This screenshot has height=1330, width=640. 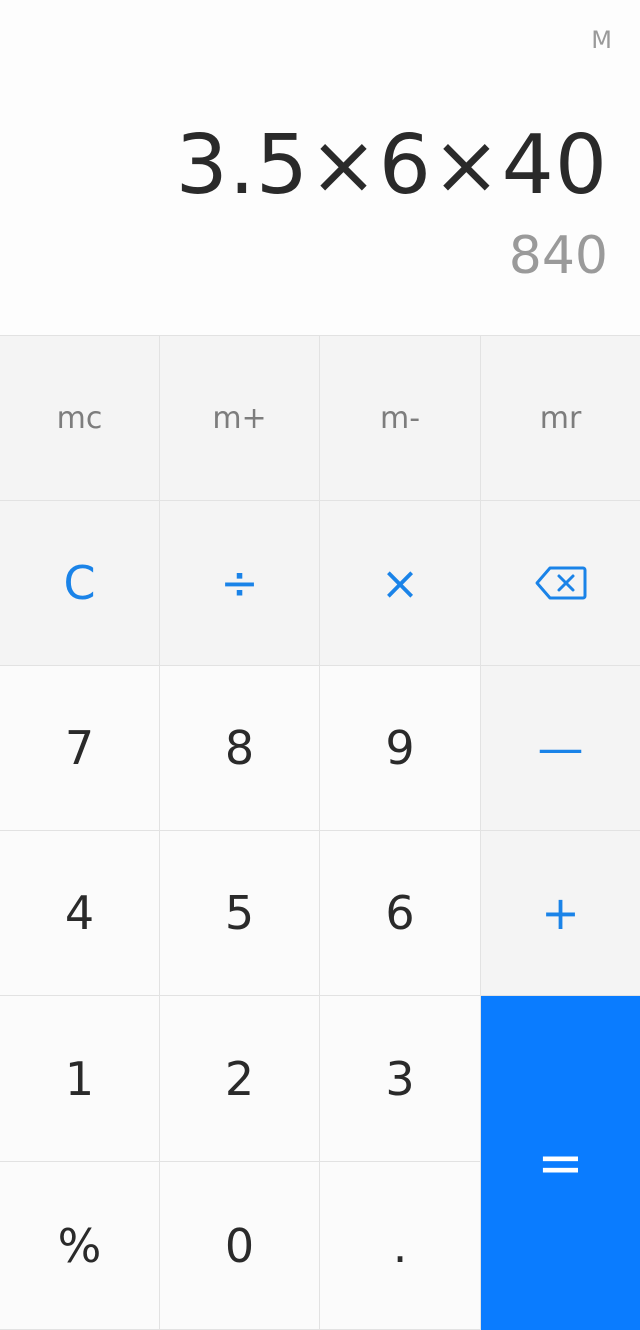 What do you see at coordinates (400, 1246) in the screenshot?
I see `decimal-button: .` at bounding box center [400, 1246].